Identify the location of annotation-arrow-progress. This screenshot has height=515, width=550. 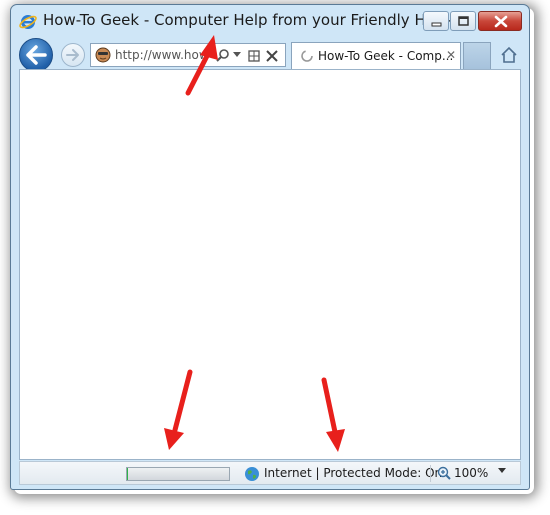
(178, 409).